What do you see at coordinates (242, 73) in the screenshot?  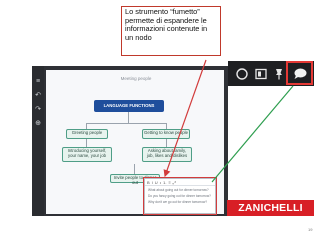 I see `circle-icon` at bounding box center [242, 73].